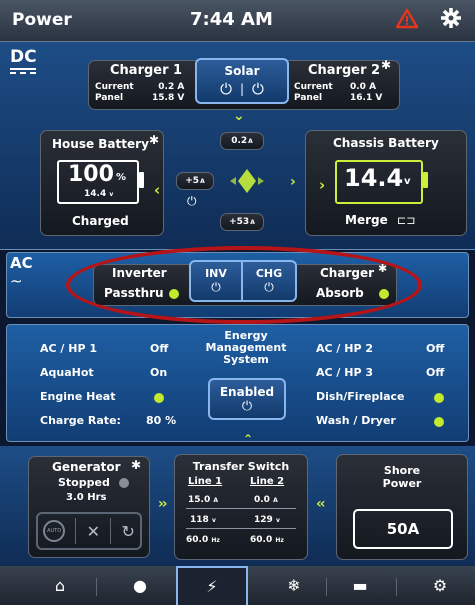 The height and width of the screenshot is (605, 475). What do you see at coordinates (203, 540) in the screenshot?
I see `line1-hz: 60.0 Hz` at bounding box center [203, 540].